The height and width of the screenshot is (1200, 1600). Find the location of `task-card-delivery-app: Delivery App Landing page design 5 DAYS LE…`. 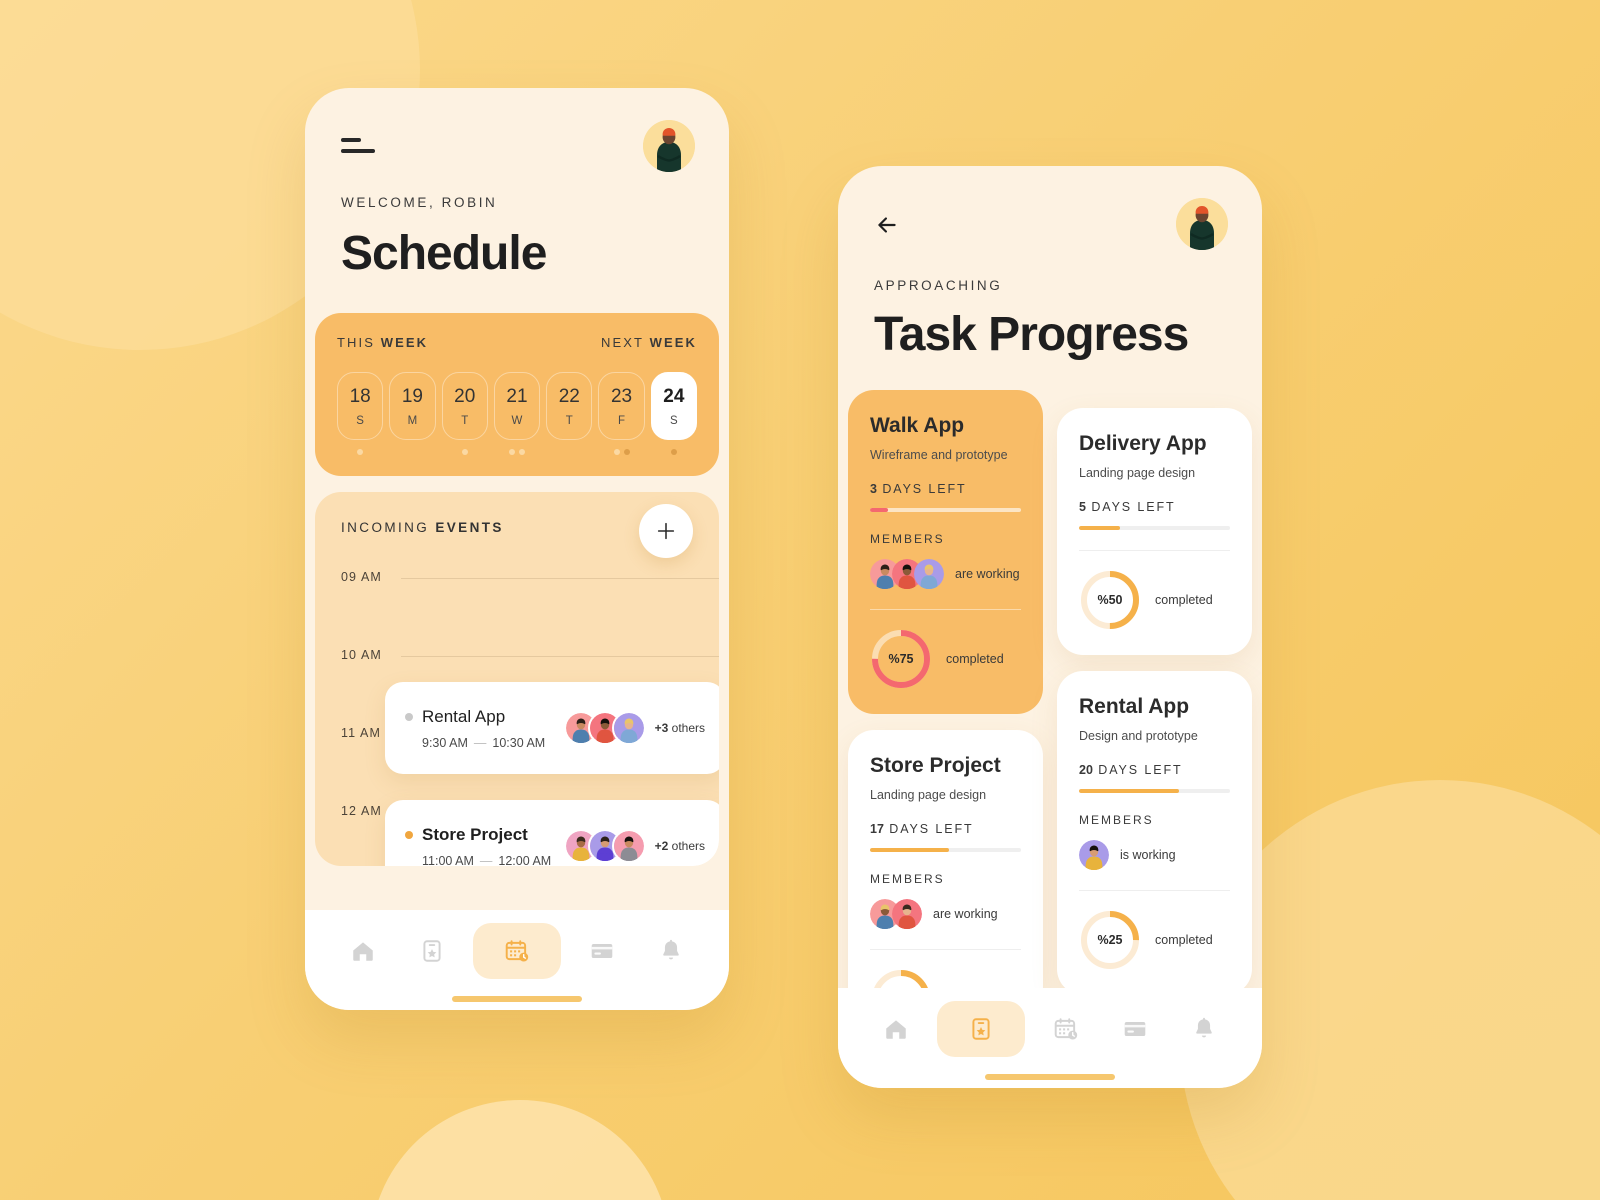

task-card-delivery-app: Delivery App Landing page design 5 DAYS LE… is located at coordinates (1154, 531).